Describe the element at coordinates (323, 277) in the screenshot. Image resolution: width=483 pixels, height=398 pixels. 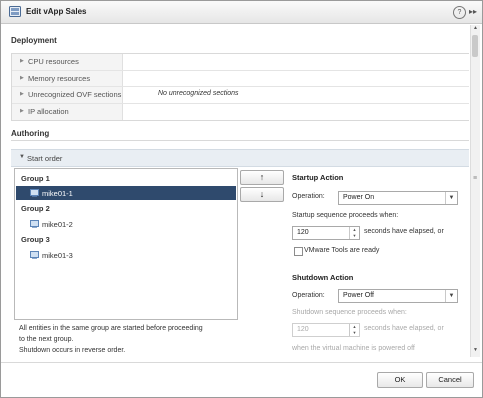
I see `shutdown-action-title: Shutdown Action` at that location.